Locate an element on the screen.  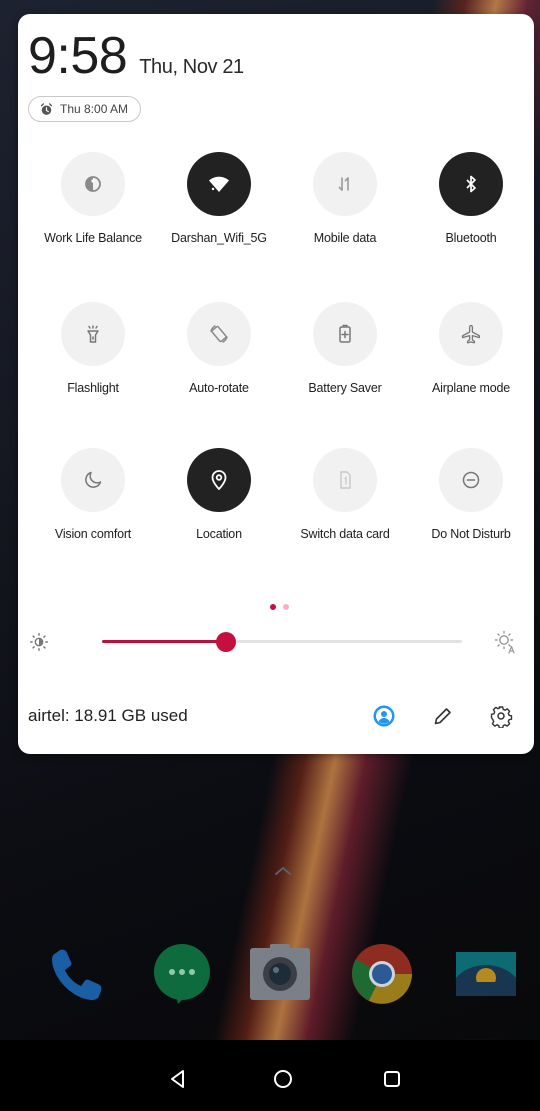
mobile-data-icon is located at coordinates (343, 184).